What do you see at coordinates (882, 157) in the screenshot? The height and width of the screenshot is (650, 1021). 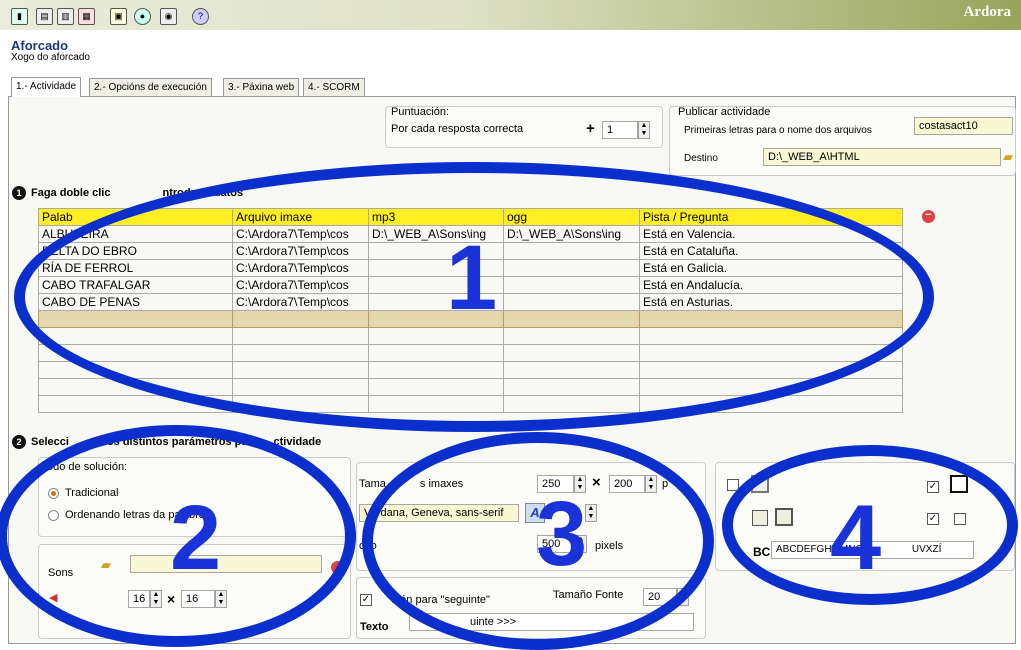 I see `destino-input: D:\_WEB_A\HTML` at bounding box center [882, 157].